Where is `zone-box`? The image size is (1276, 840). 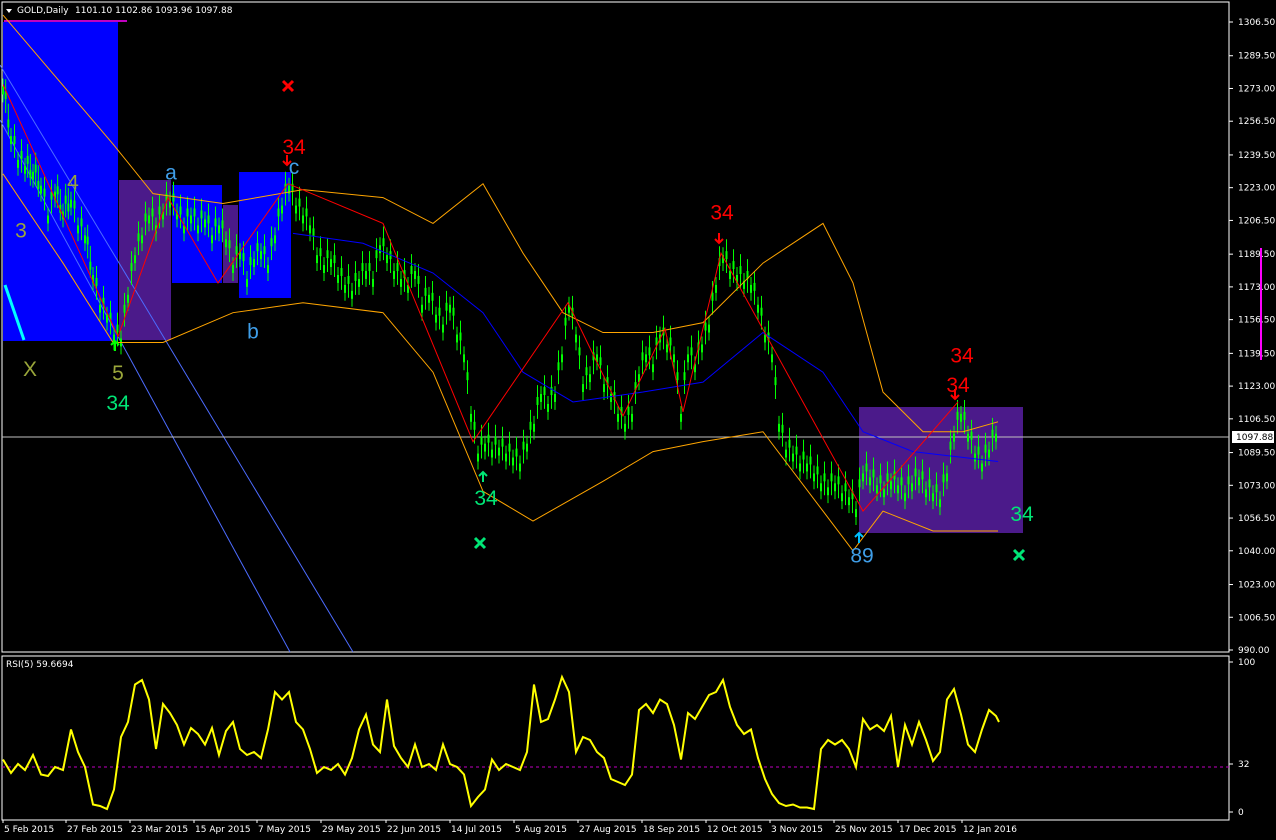 zone-box is located at coordinates (60, 181).